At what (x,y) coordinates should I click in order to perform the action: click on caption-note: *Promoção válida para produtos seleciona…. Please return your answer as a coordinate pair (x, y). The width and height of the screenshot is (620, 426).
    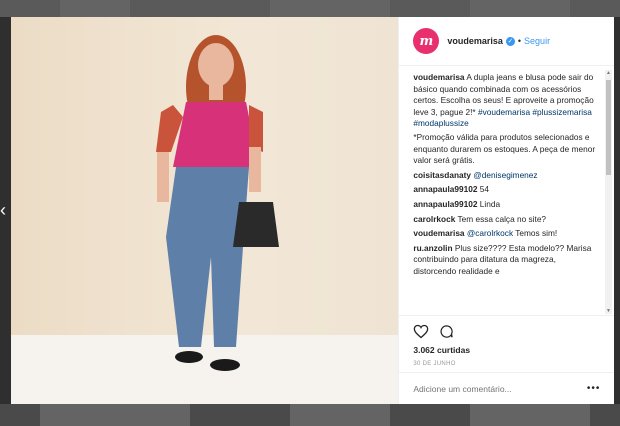
    Looking at the image, I should click on (504, 148).